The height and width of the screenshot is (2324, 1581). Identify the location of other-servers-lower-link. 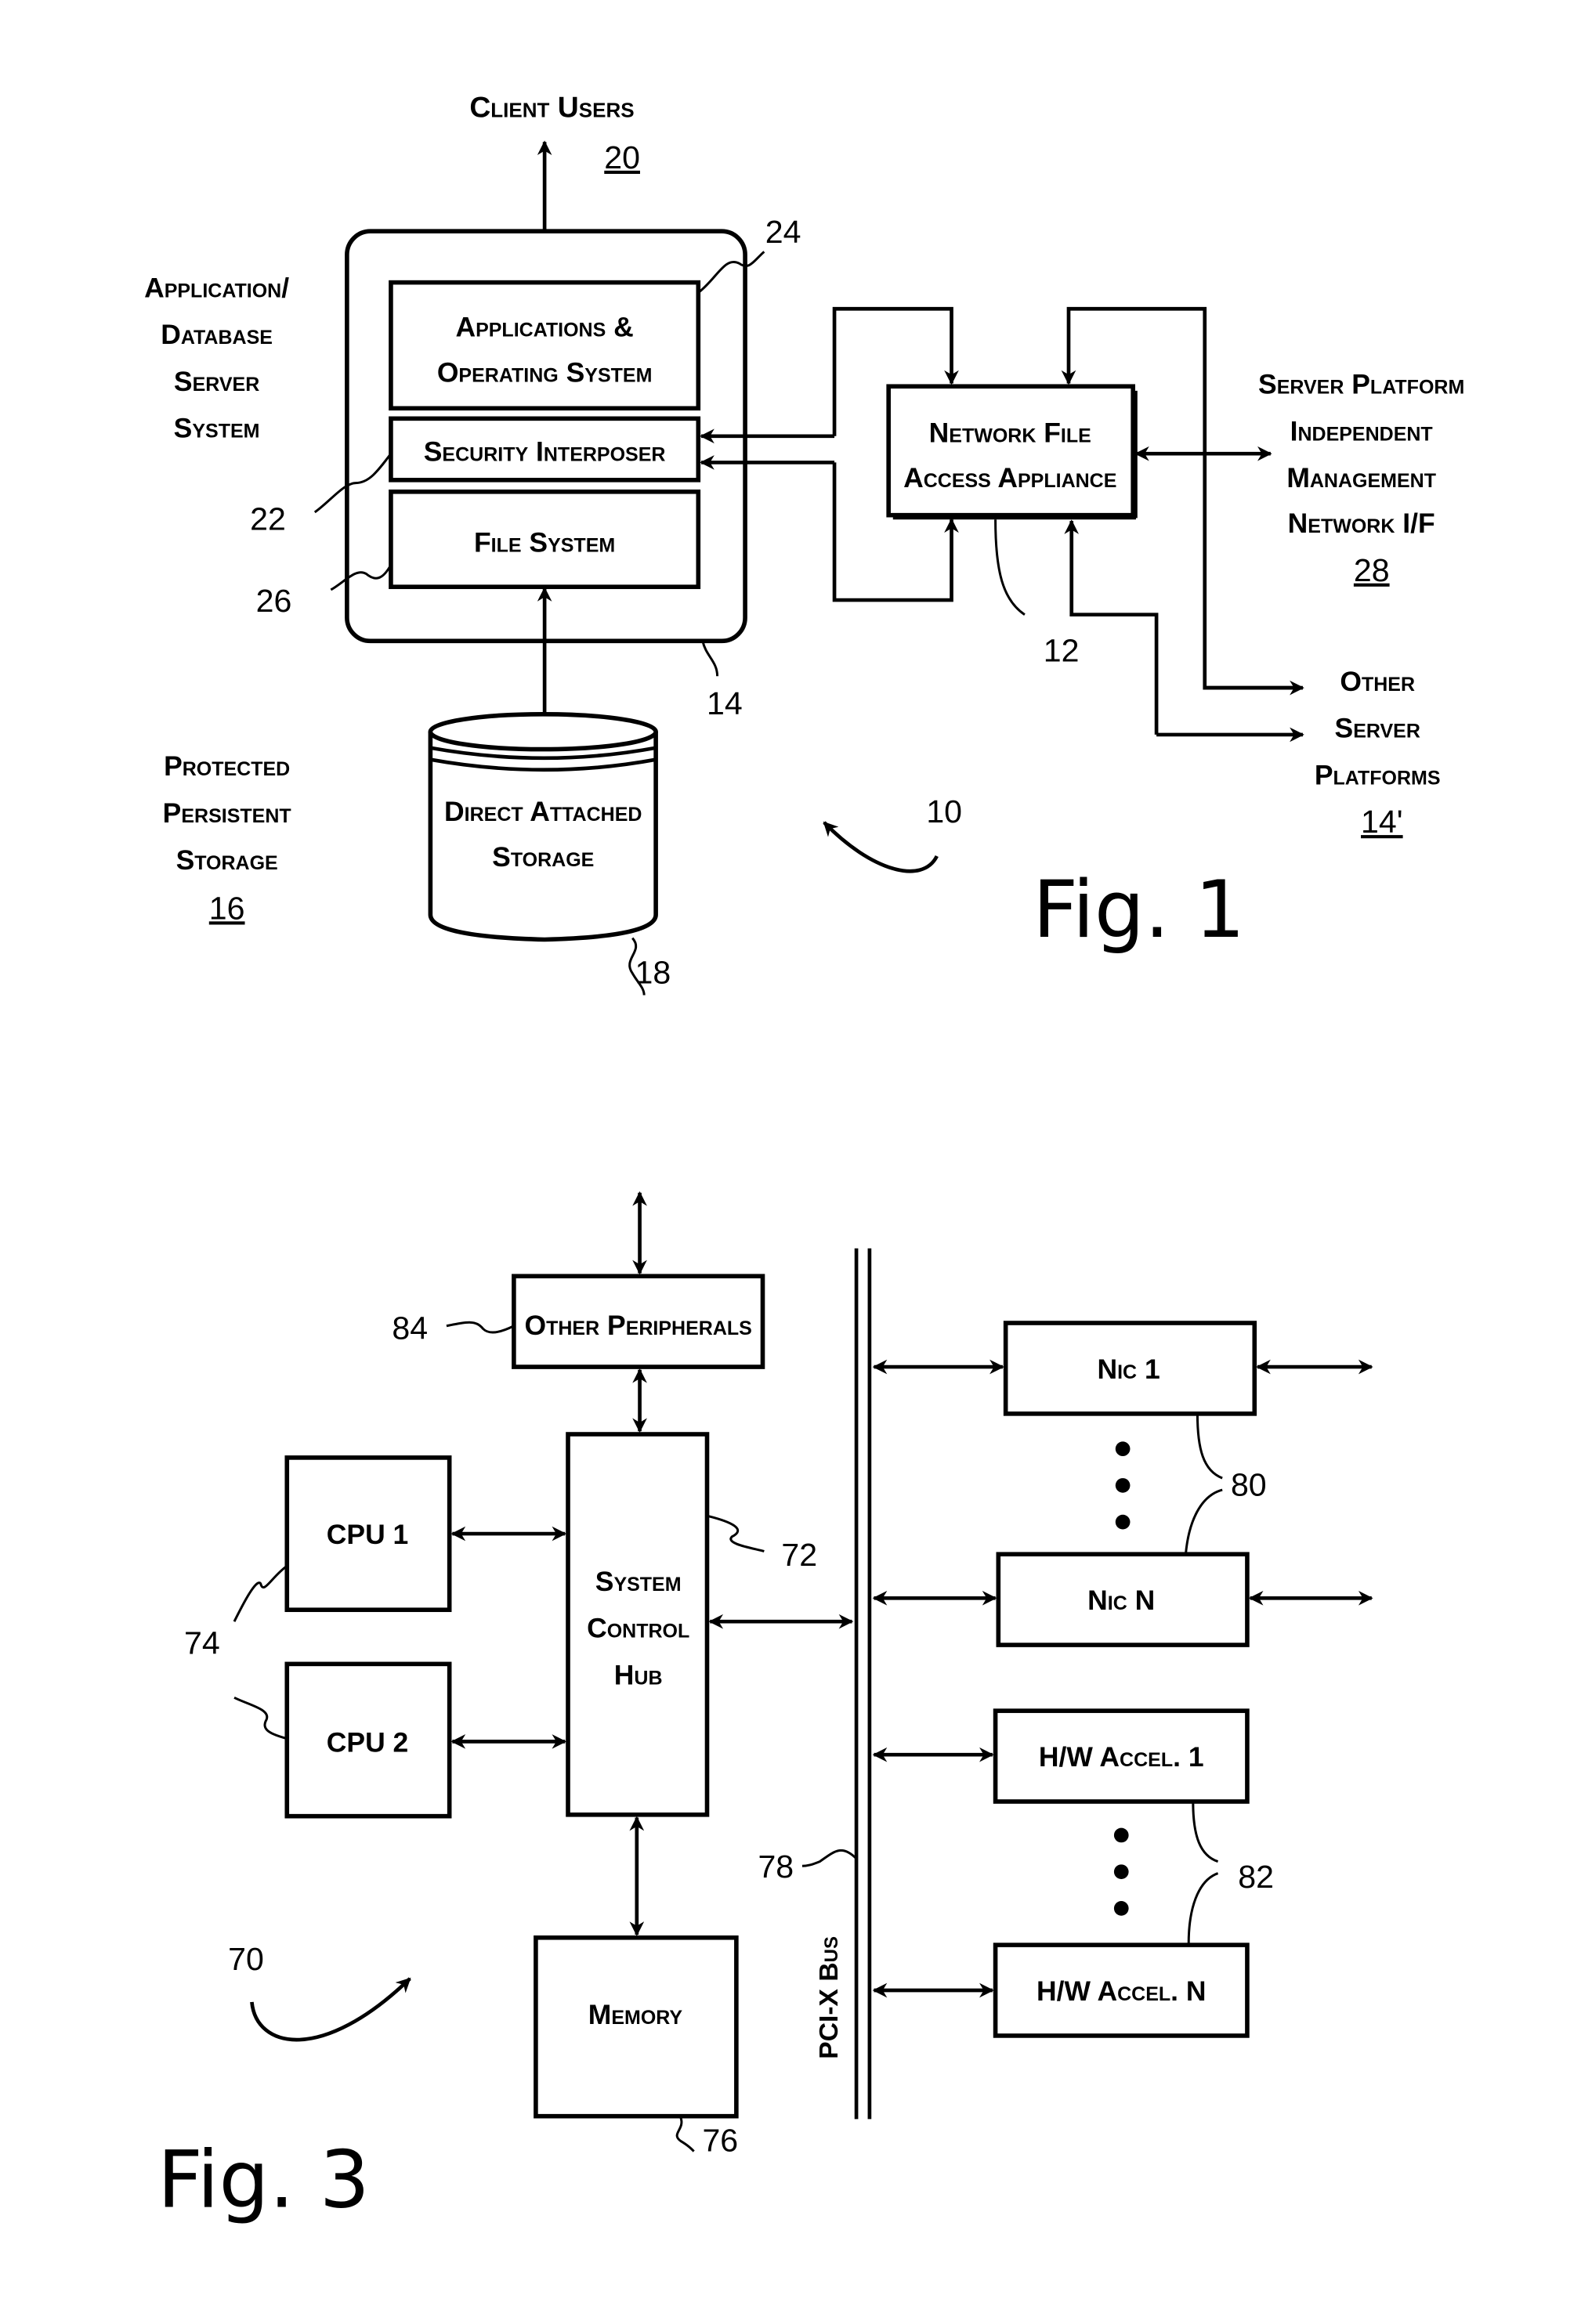
(1111, 627).